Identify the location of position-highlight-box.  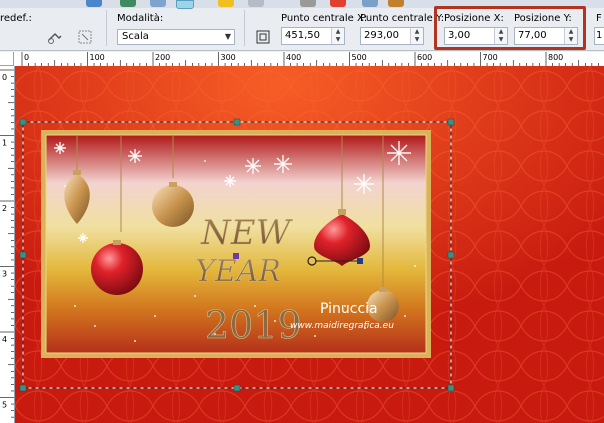
(510, 28).